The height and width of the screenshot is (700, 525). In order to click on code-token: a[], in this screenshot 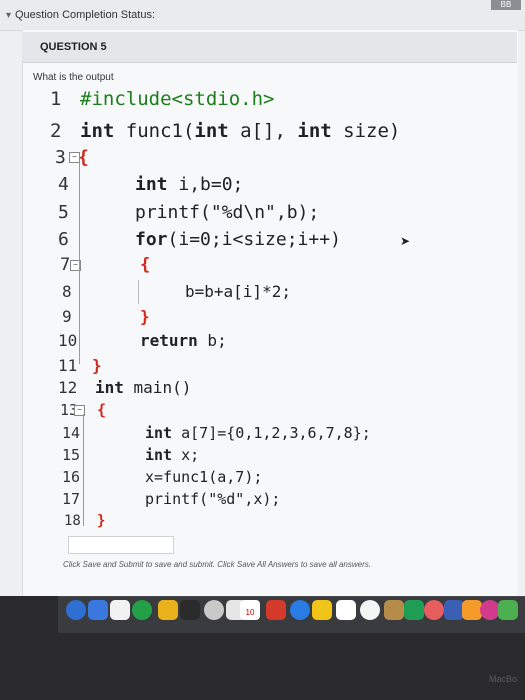, I will do `click(263, 131)`.